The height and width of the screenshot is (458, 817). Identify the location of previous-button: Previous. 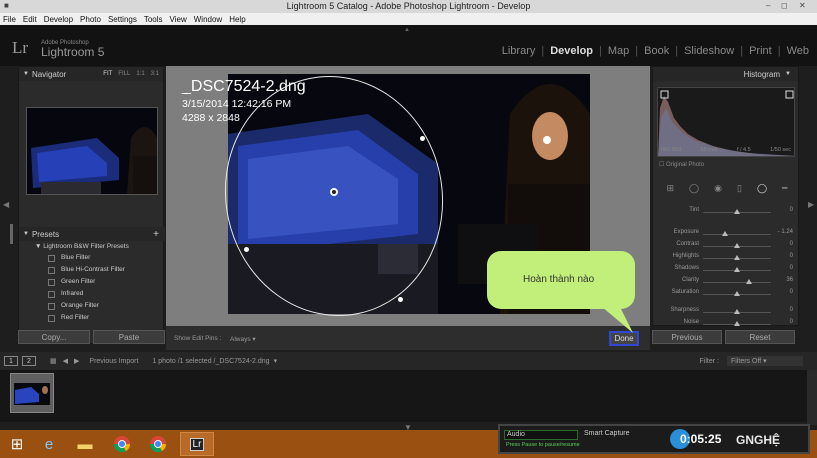
(687, 337).